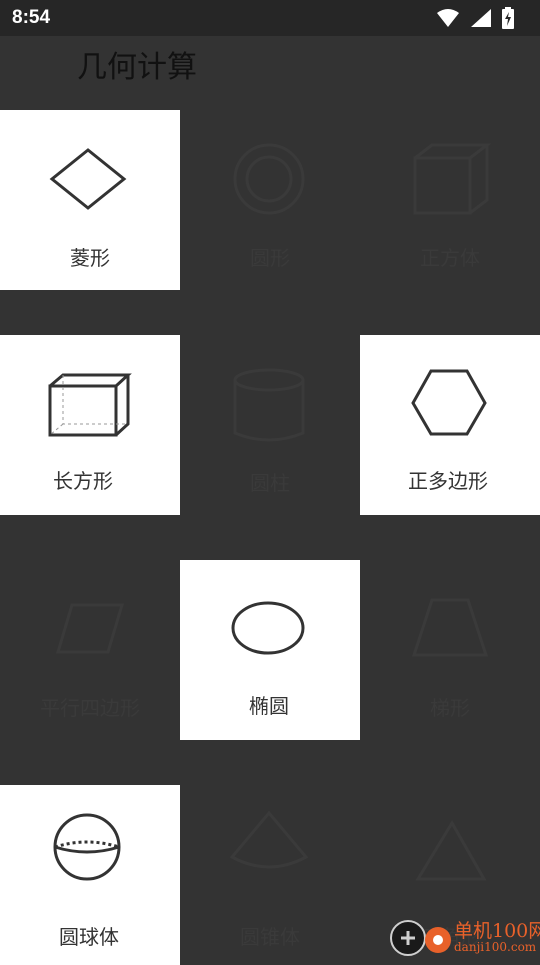 Image resolution: width=540 pixels, height=965 pixels. Describe the element at coordinates (90, 650) in the screenshot. I see `tile-parallelogram: 平行四边形` at that location.